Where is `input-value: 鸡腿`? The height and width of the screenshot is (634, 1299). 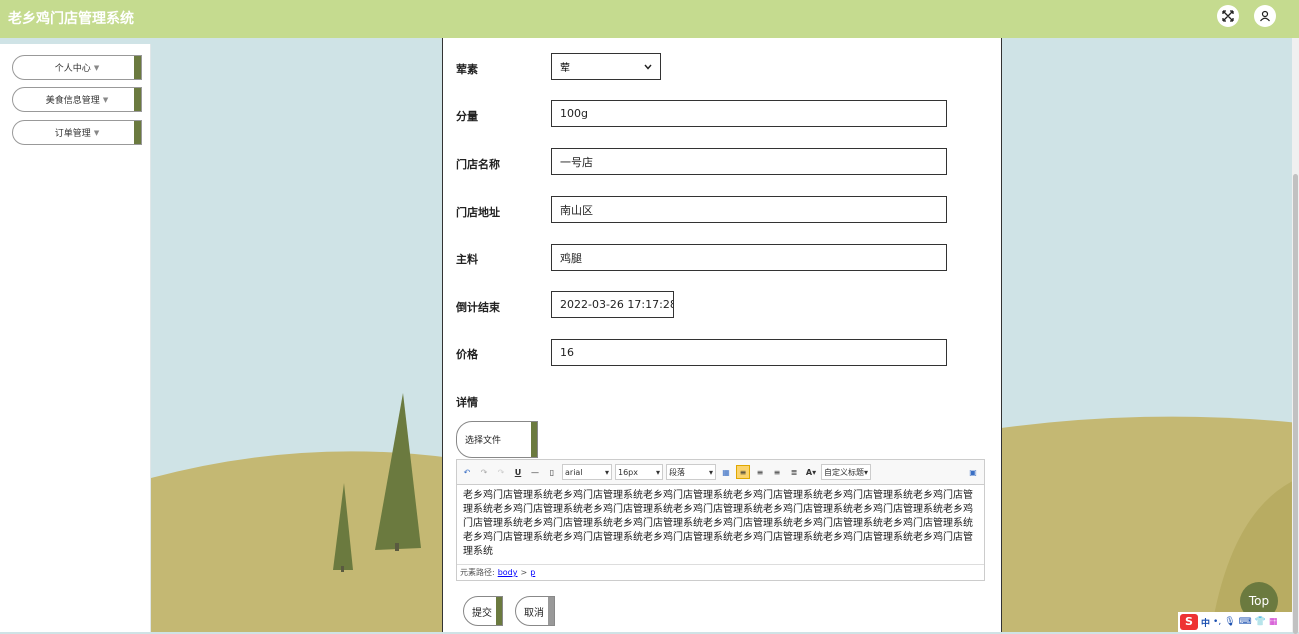 input-value: 鸡腿 is located at coordinates (571, 258).